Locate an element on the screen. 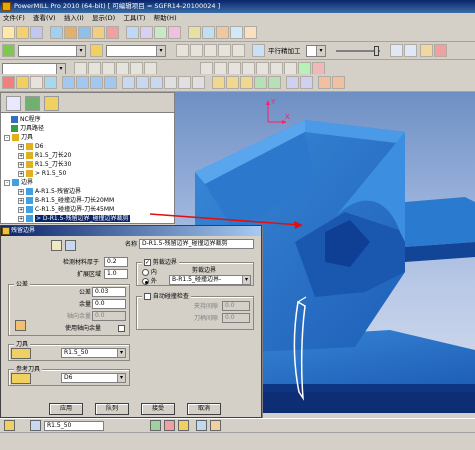  toolpath-list-tab is located at coordinates (51, 103).